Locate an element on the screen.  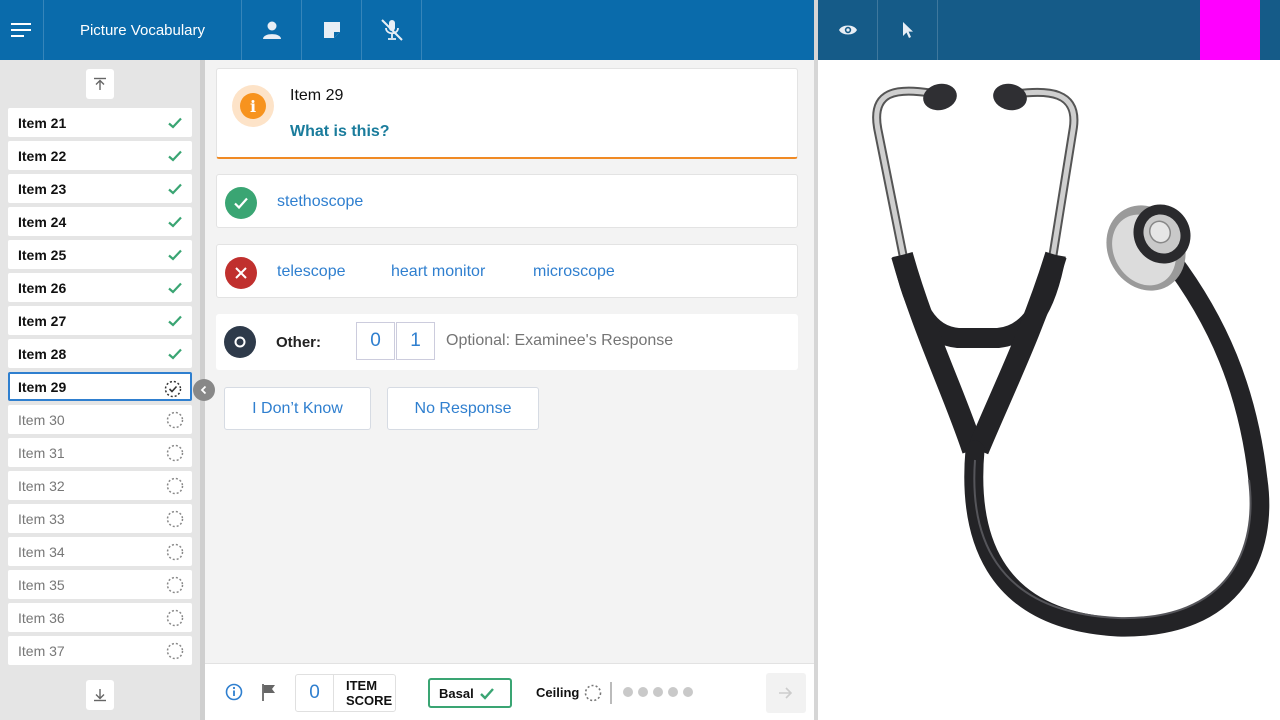
status-bar: 0 ITEM SCORE Basal Ceiling is located at coordinates (509, 691).